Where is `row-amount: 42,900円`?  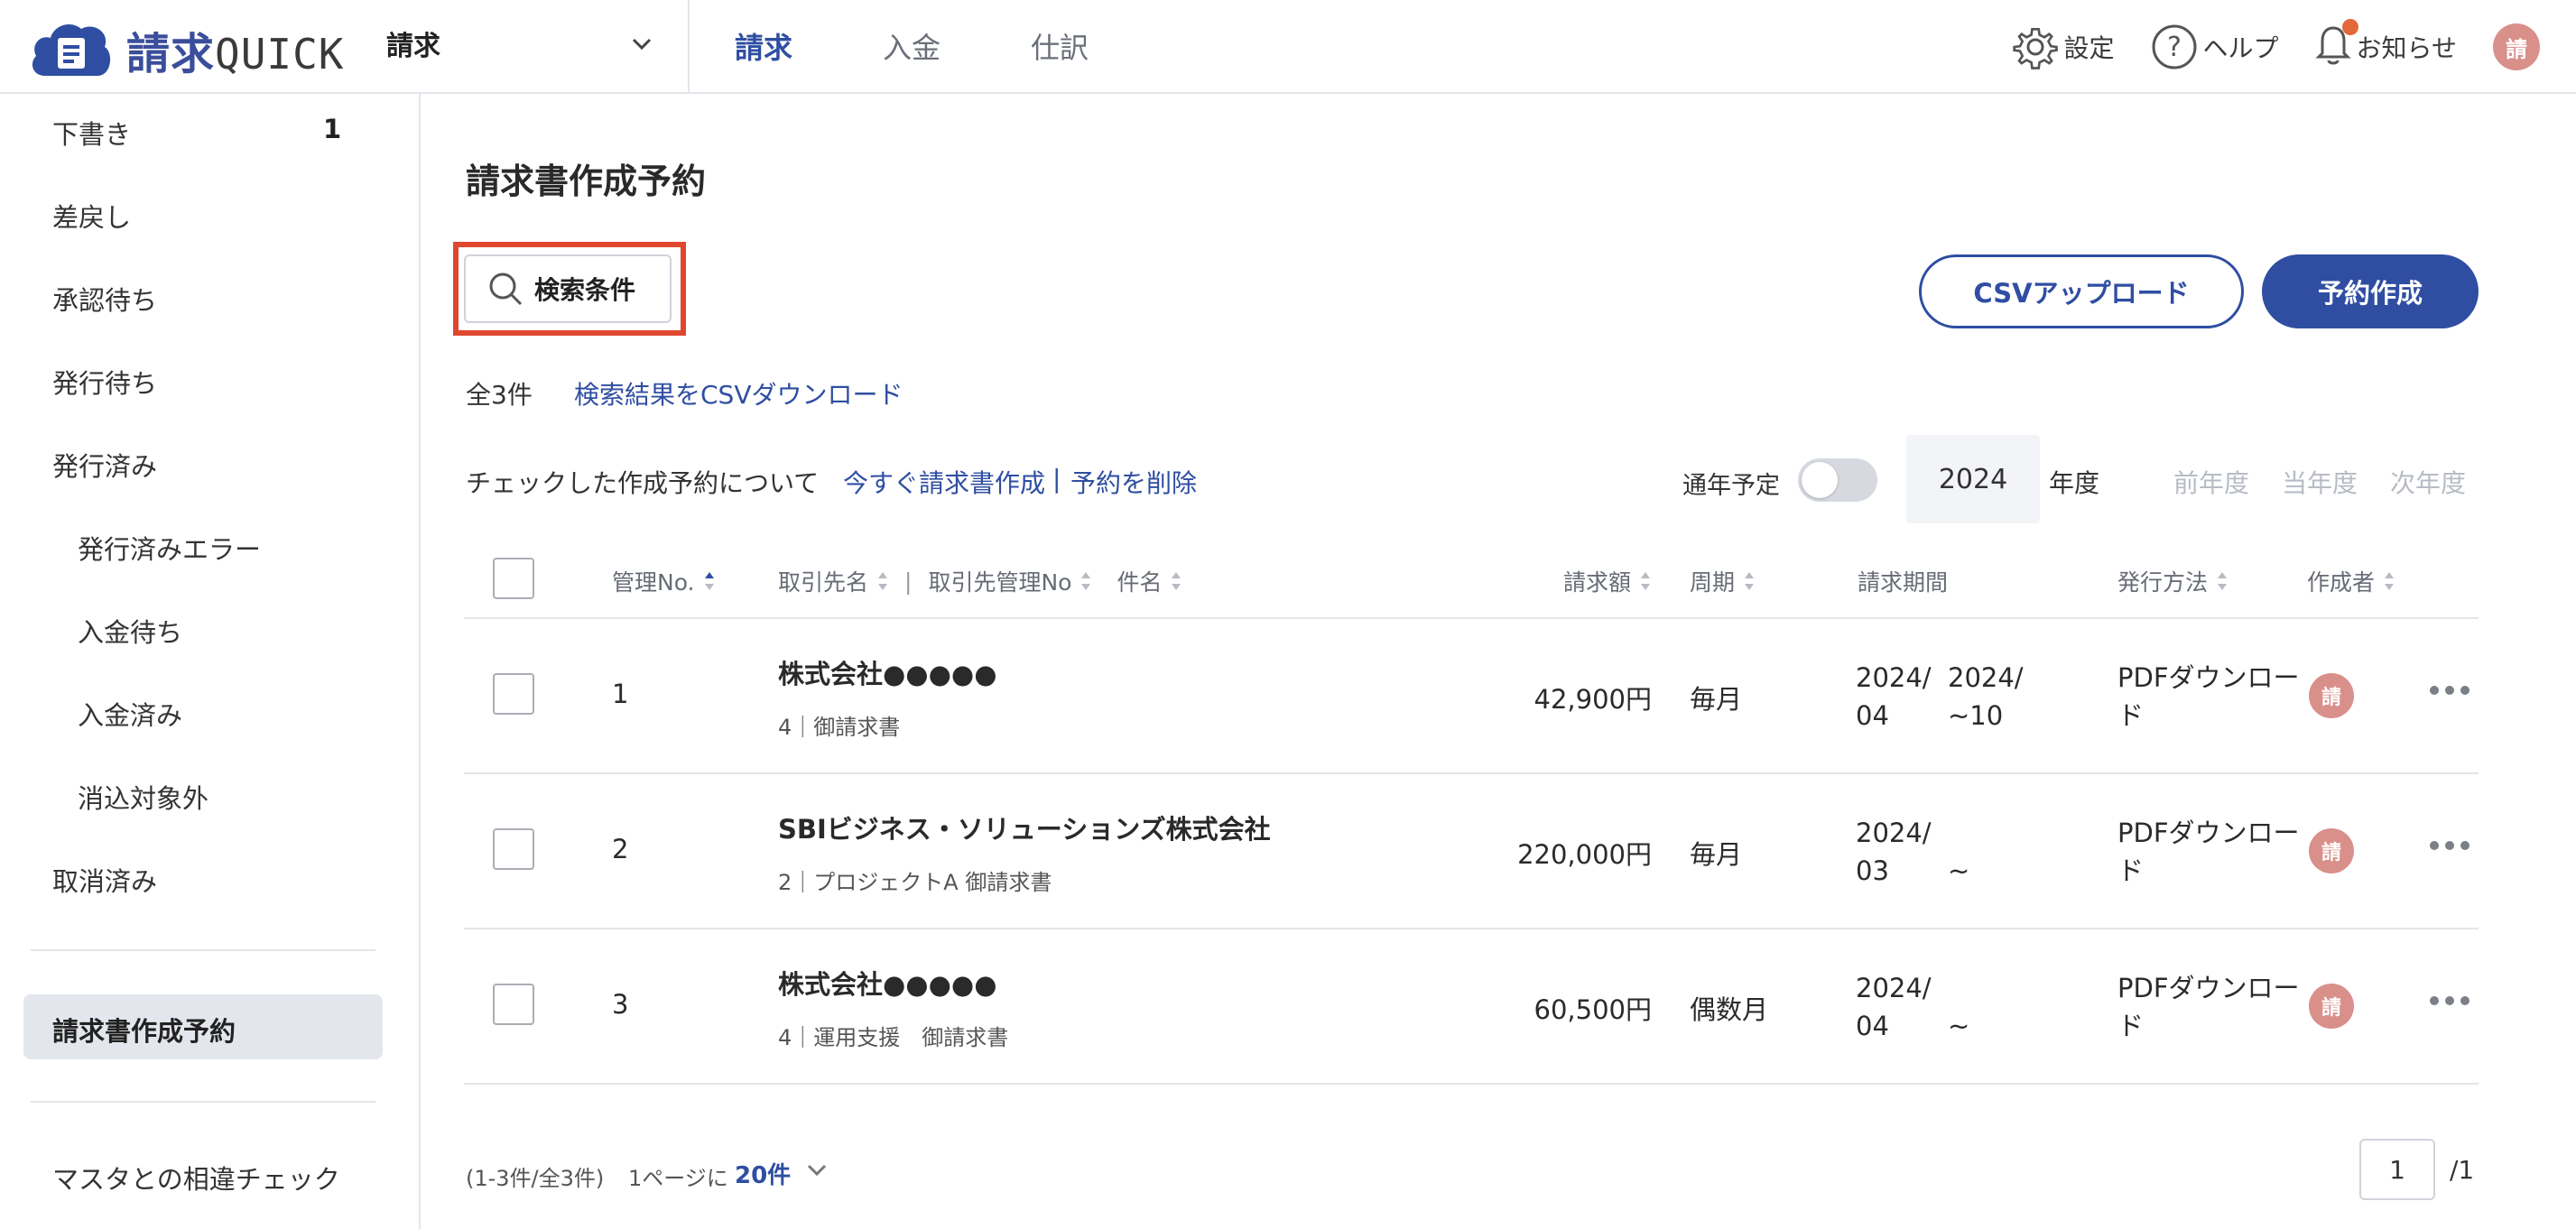
row-amount: 42,900円 is located at coordinates (1593, 699).